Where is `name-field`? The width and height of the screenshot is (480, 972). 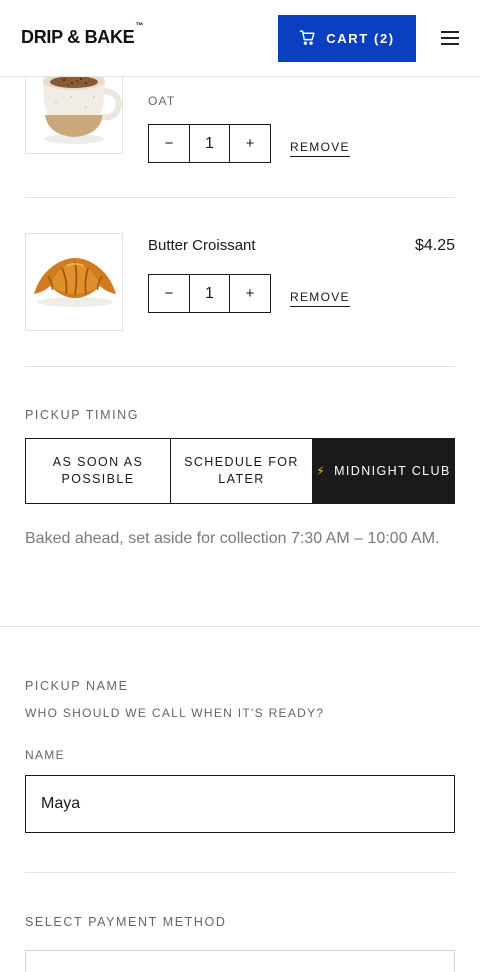
name-field is located at coordinates (240, 804).